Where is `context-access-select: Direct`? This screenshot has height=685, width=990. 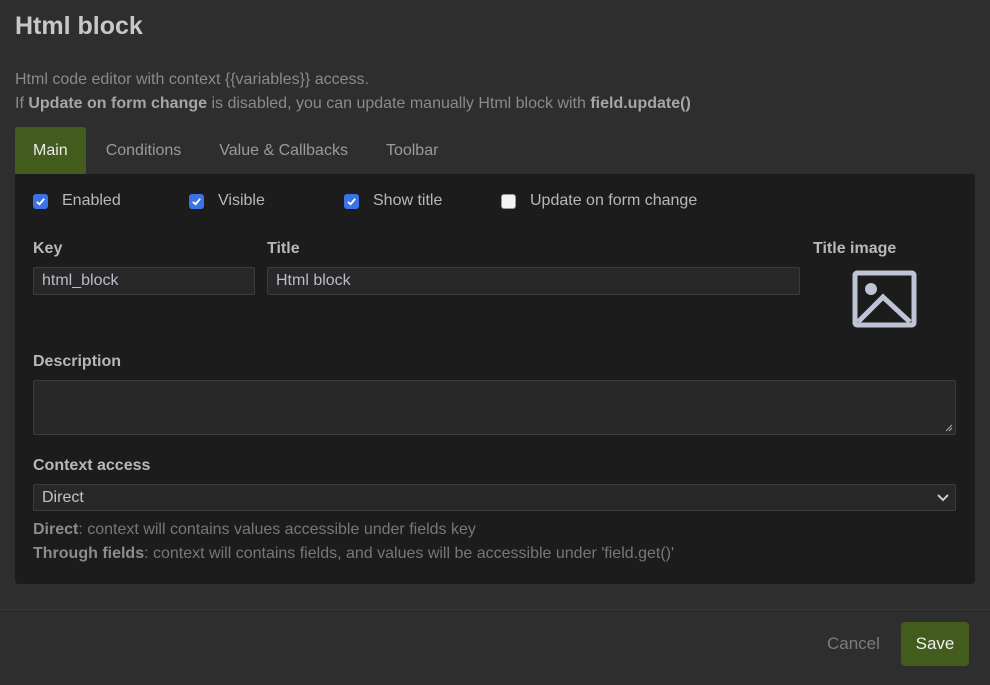
context-access-select: Direct is located at coordinates (494, 497).